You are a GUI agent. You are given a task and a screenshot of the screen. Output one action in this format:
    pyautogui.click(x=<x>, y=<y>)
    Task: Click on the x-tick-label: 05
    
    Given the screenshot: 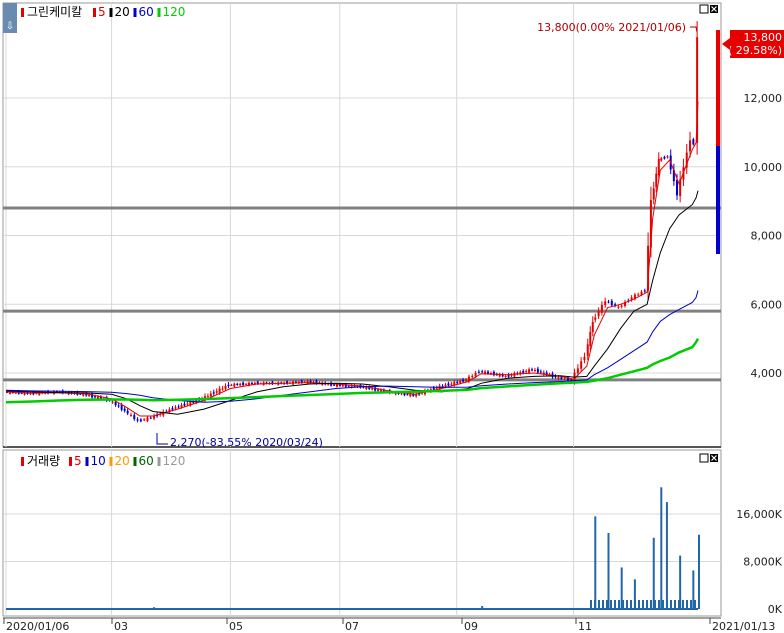 What is the action you would take?
    pyautogui.click(x=236, y=626)
    